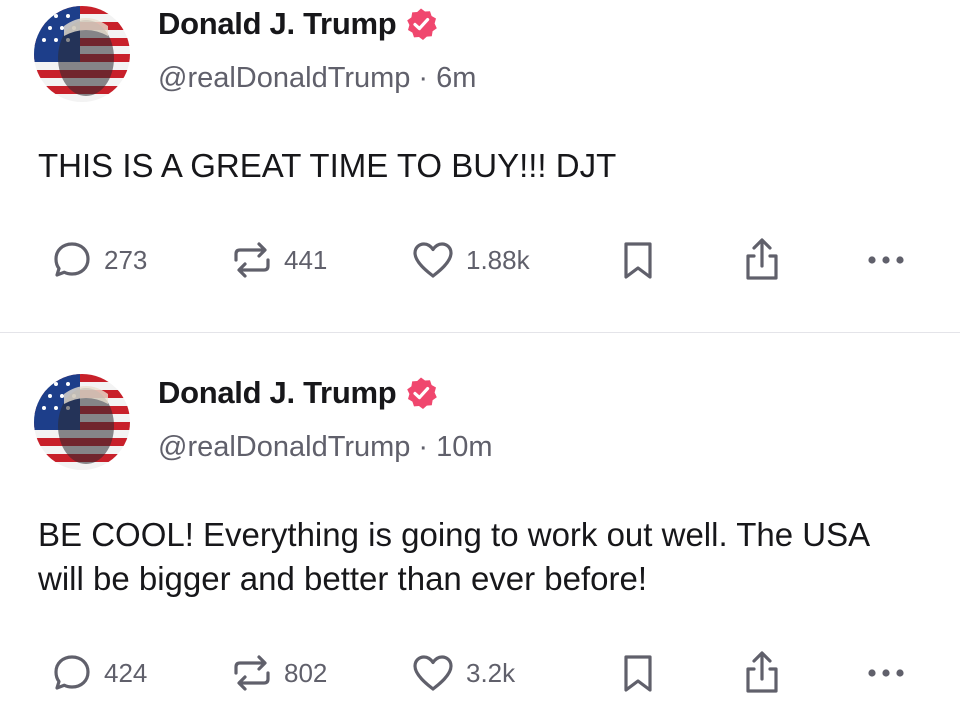 This screenshot has width=960, height=716. Describe the element at coordinates (327, 165) in the screenshot. I see `post-text: THIS IS A GREAT TIME TO BUY!!! DJT` at that location.